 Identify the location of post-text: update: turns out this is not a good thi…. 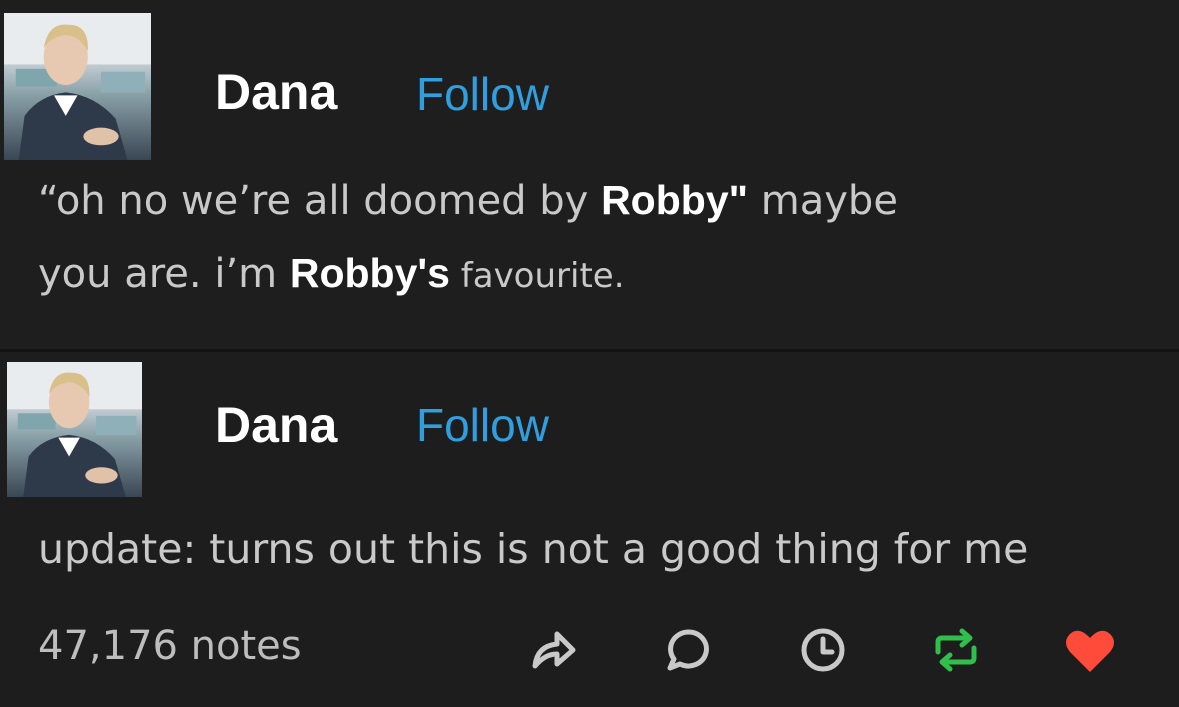
(533, 549).